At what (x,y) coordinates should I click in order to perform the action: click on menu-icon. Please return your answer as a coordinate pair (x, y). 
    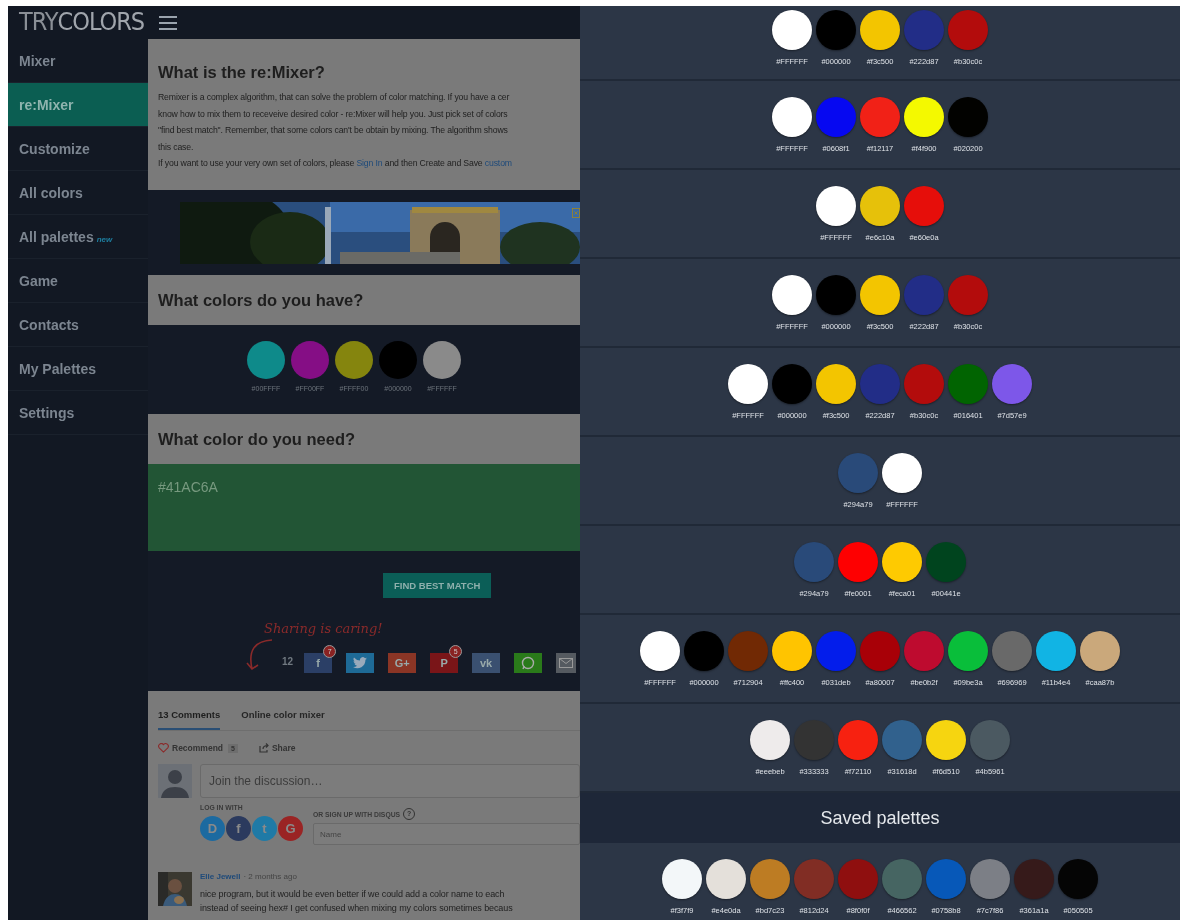
    Looking at the image, I should click on (168, 22).